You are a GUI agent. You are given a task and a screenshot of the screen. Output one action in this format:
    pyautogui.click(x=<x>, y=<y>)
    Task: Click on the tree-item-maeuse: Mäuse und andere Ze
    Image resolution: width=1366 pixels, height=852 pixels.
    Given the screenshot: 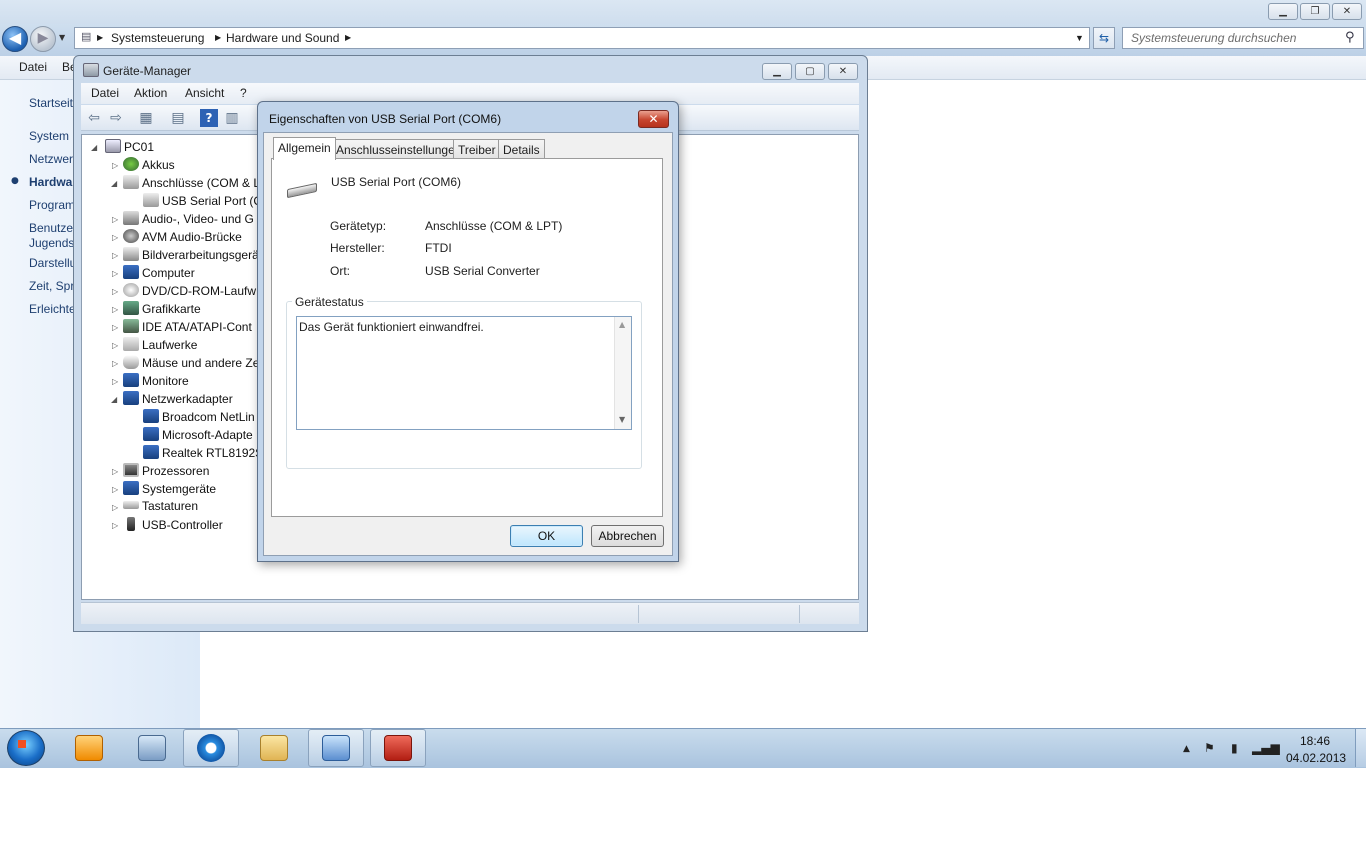 What is the action you would take?
    pyautogui.click(x=191, y=362)
    